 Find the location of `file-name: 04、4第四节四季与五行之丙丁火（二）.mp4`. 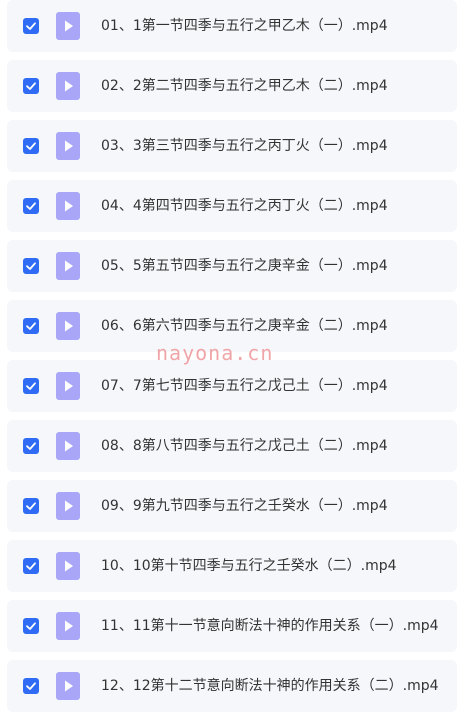

file-name: 04、4第四节四季与五行之丙丁火（二）.mp4 is located at coordinates (244, 206).